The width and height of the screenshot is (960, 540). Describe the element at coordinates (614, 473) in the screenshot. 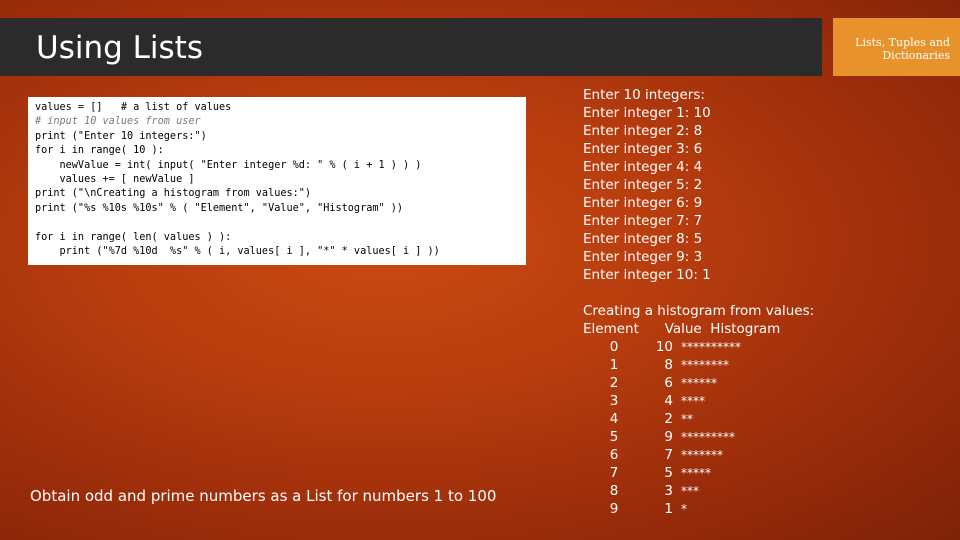

I see `histogram-element: 7` at that location.